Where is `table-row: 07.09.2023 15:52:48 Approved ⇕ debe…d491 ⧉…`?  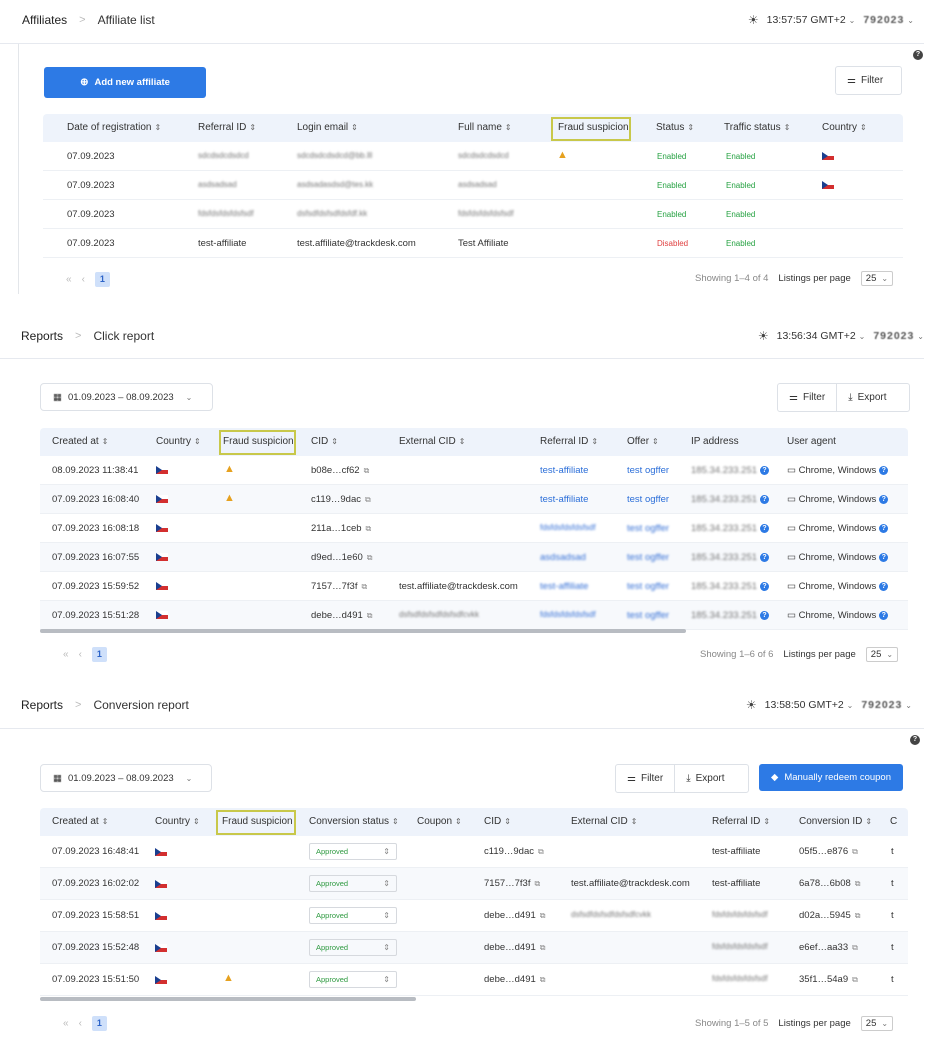
table-row: 07.09.2023 15:52:48 Approved ⇕ debe…d491 ⧉… is located at coordinates (474, 948).